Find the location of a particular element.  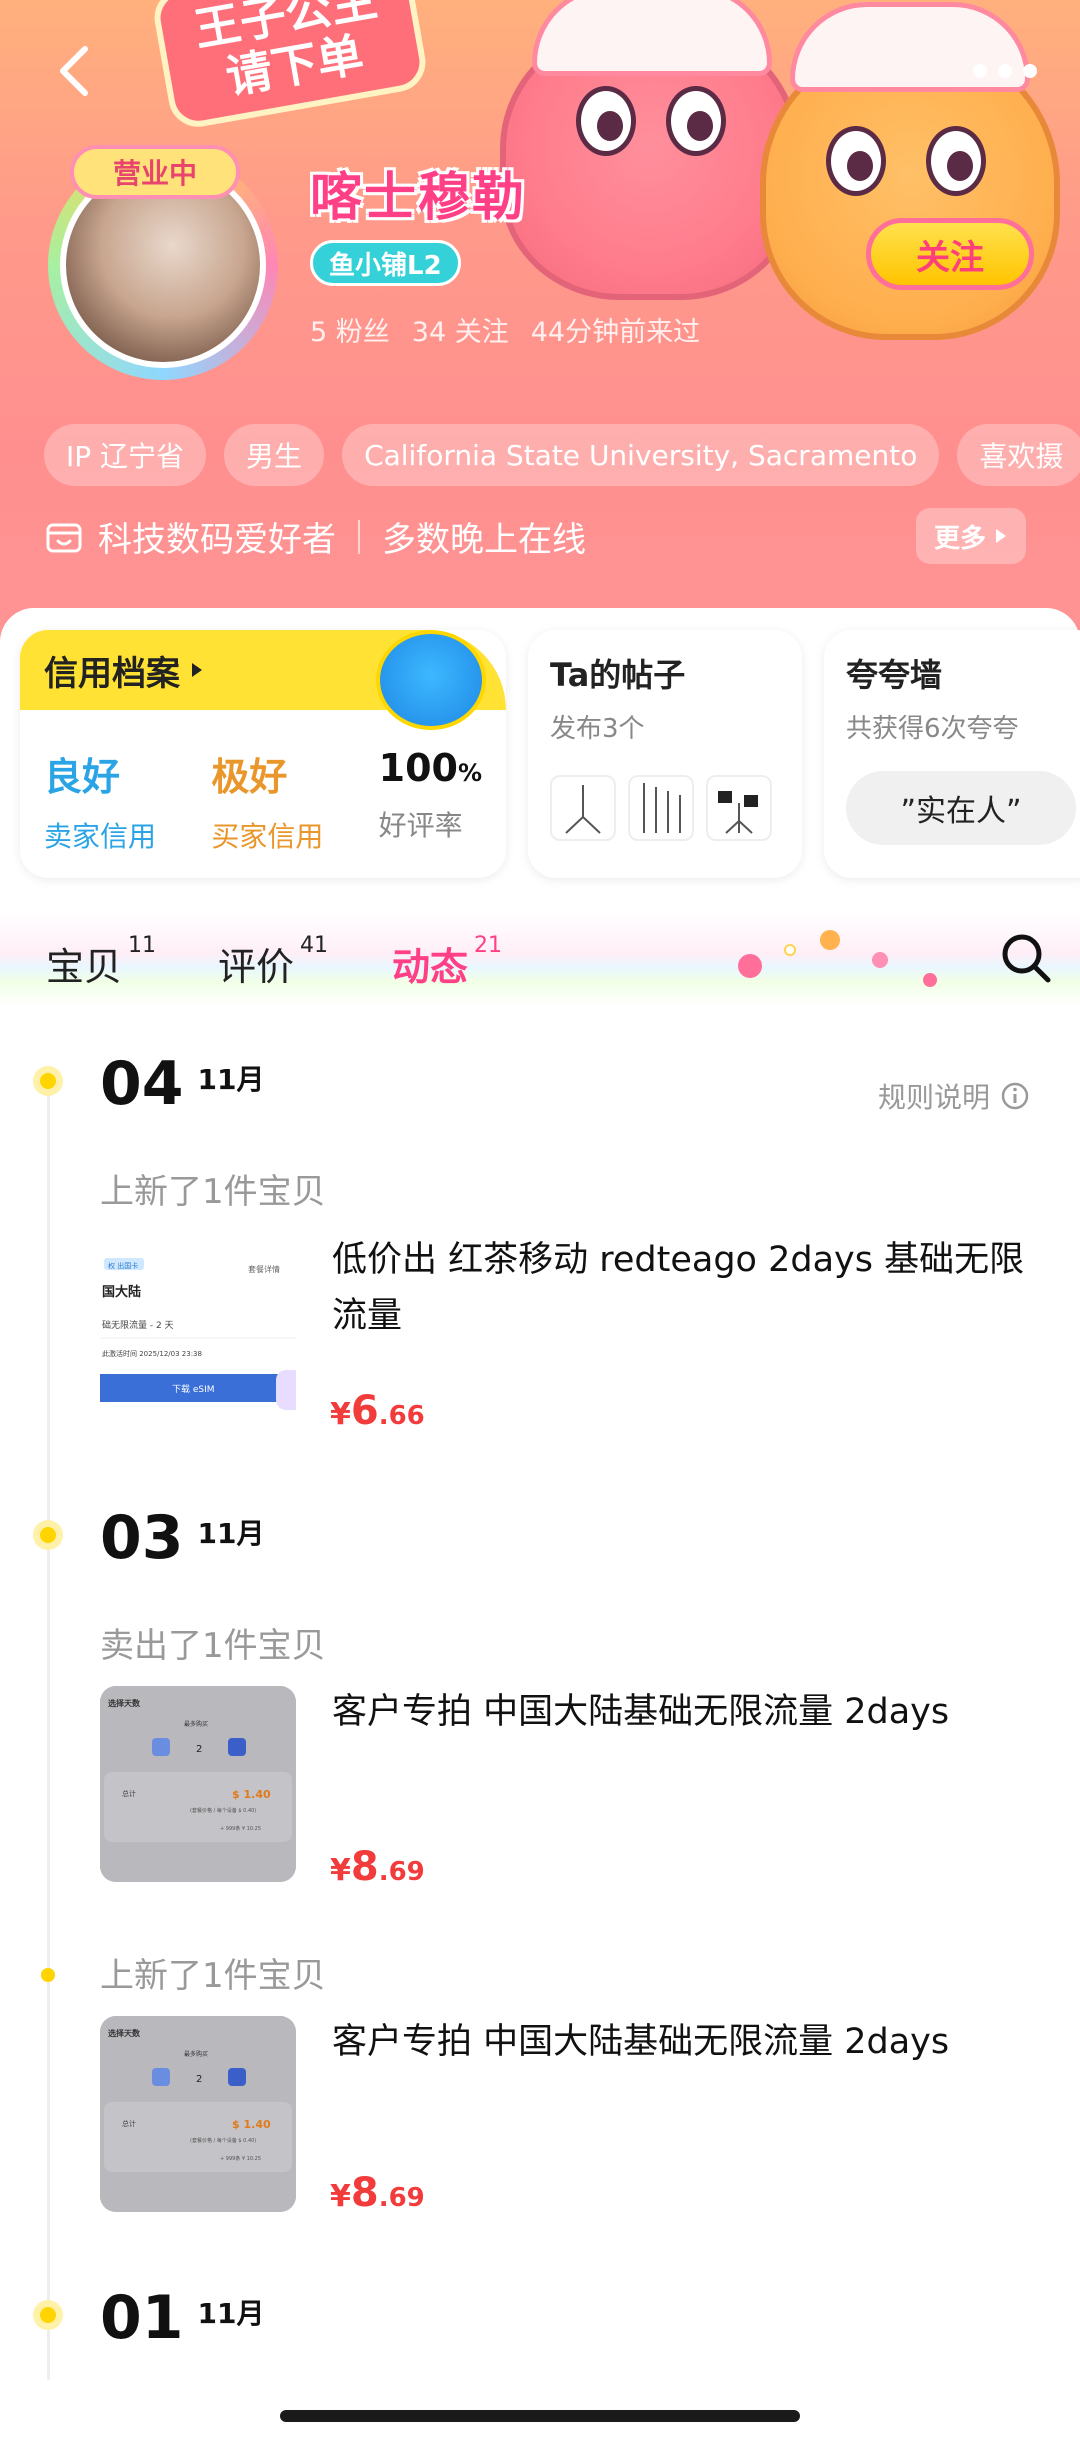

tab-reviews-count: 41 is located at coordinates (314, 945).